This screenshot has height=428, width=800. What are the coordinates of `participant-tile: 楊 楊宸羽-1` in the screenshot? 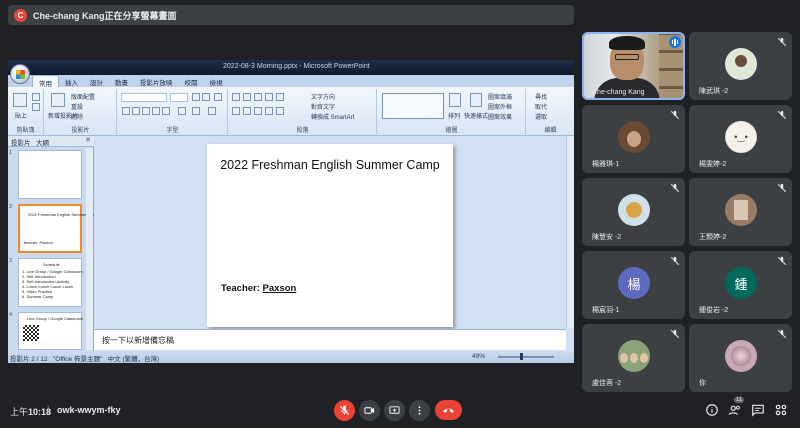 It's located at (633, 285).